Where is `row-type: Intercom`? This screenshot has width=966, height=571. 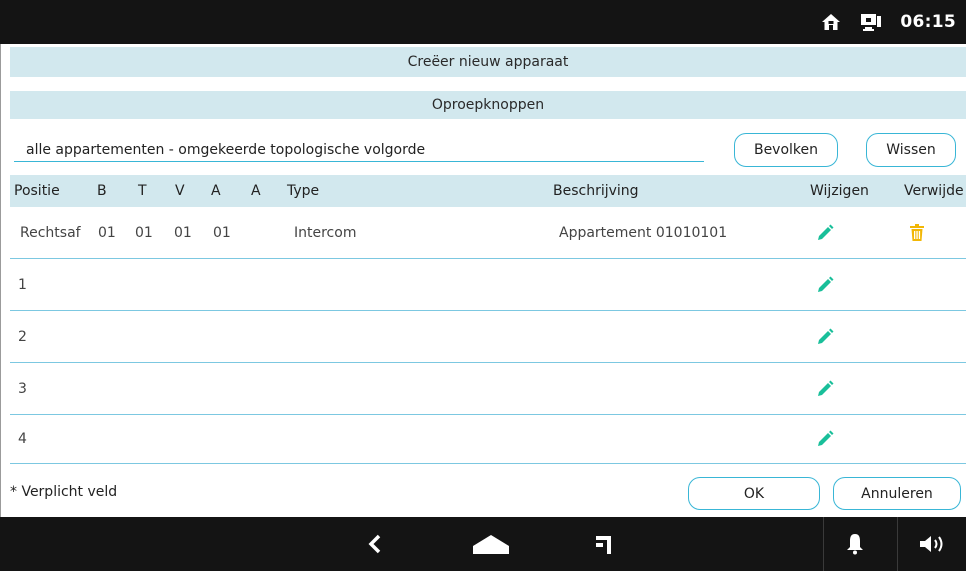
row-type: Intercom is located at coordinates (325, 232).